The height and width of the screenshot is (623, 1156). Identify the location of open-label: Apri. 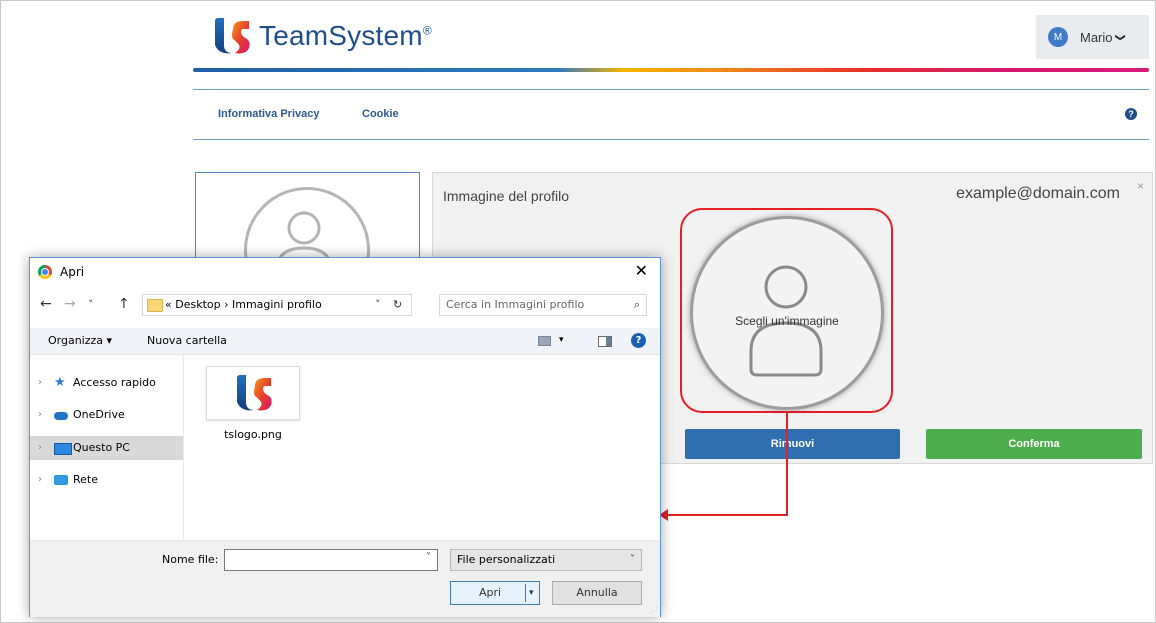
(490, 592).